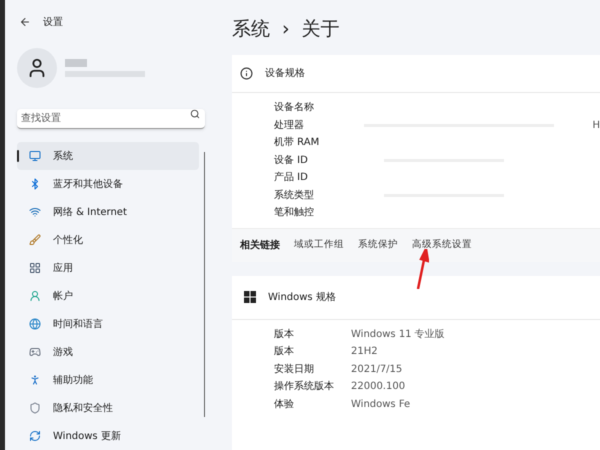 Image resolution: width=600 pixels, height=450 pixels. Describe the element at coordinates (380, 405) in the screenshot. I see `spec-value: Windows Fe` at that location.